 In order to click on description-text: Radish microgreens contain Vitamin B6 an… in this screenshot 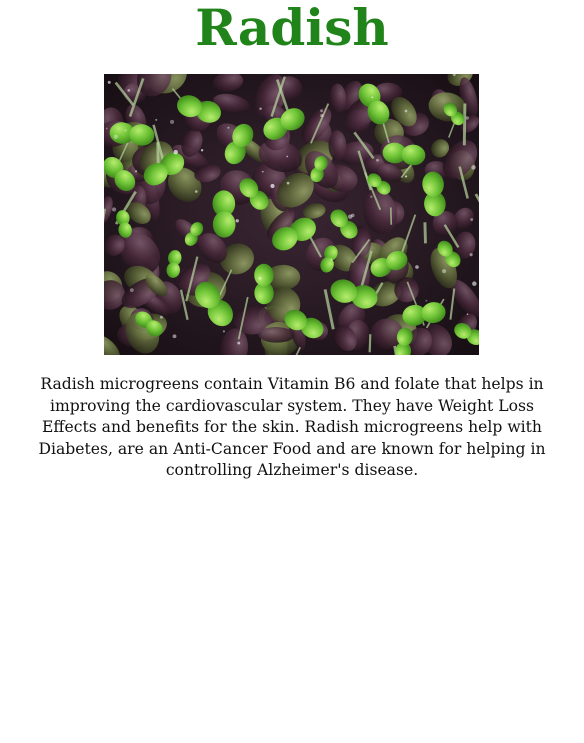, I will do `click(292, 427)`.